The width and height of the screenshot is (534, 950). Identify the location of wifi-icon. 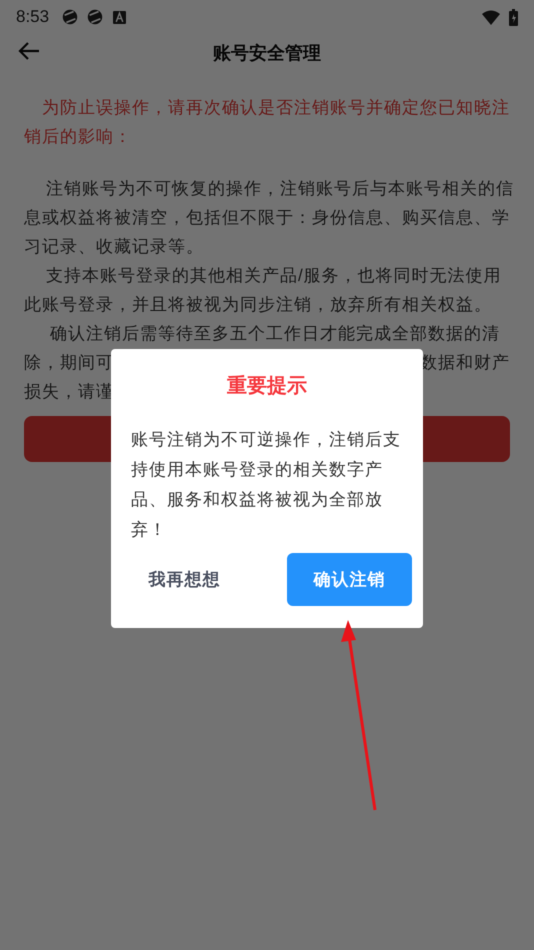
(491, 17).